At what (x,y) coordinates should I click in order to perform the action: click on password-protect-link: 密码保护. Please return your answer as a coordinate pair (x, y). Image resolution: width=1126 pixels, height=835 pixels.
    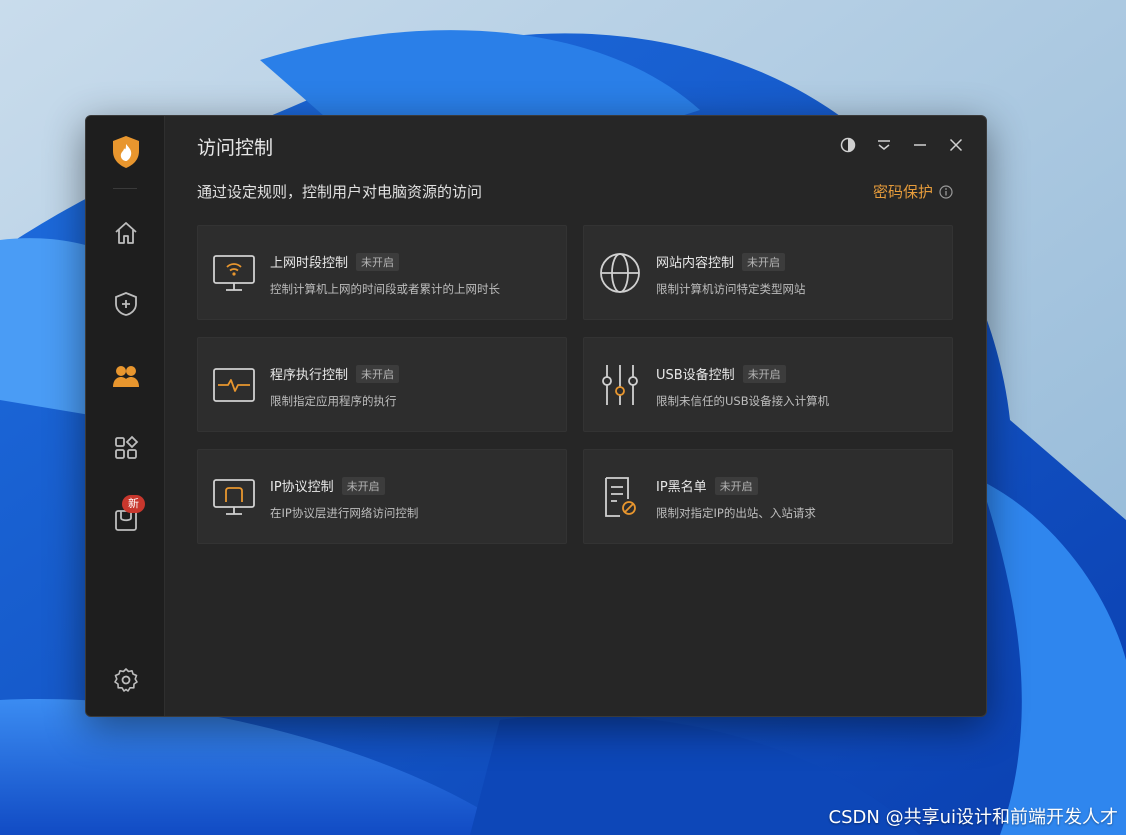
    Looking at the image, I should click on (913, 191).